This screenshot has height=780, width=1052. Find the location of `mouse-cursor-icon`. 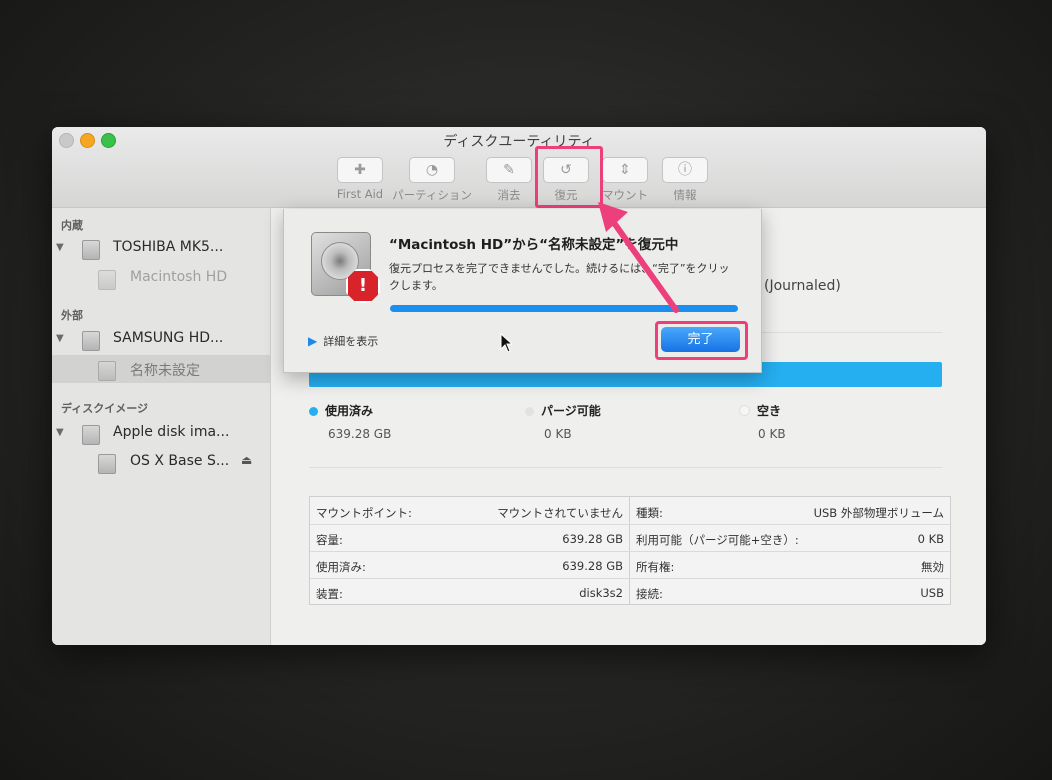

mouse-cursor-icon is located at coordinates (507, 343).